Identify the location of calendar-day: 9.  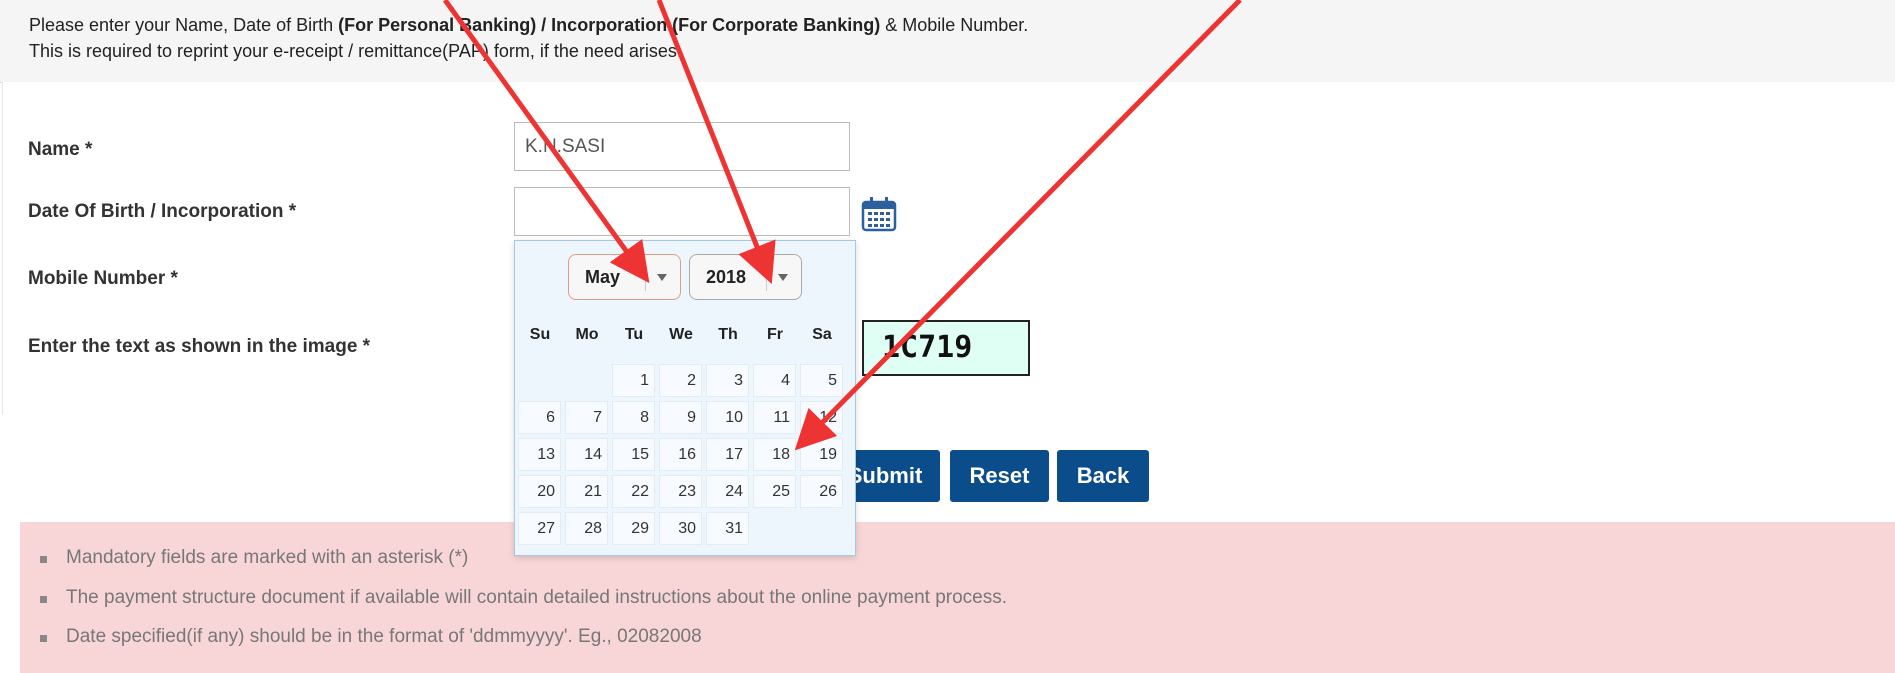
(680, 417).